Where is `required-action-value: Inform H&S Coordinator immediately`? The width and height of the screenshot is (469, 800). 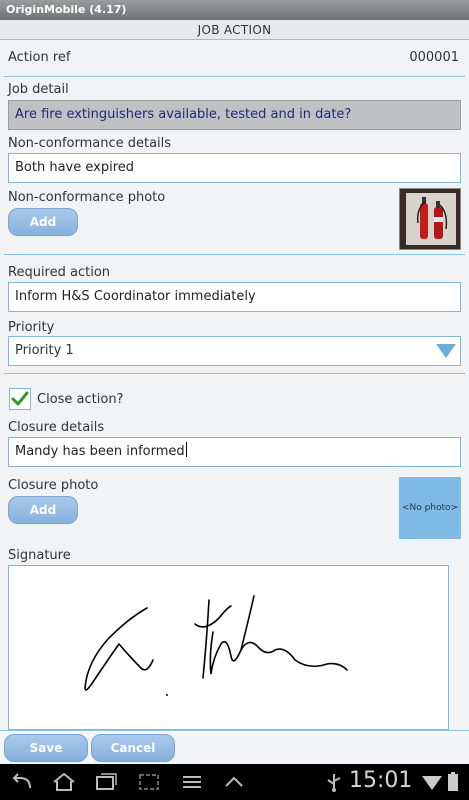 required-action-value: Inform H&S Coordinator immediately is located at coordinates (135, 296).